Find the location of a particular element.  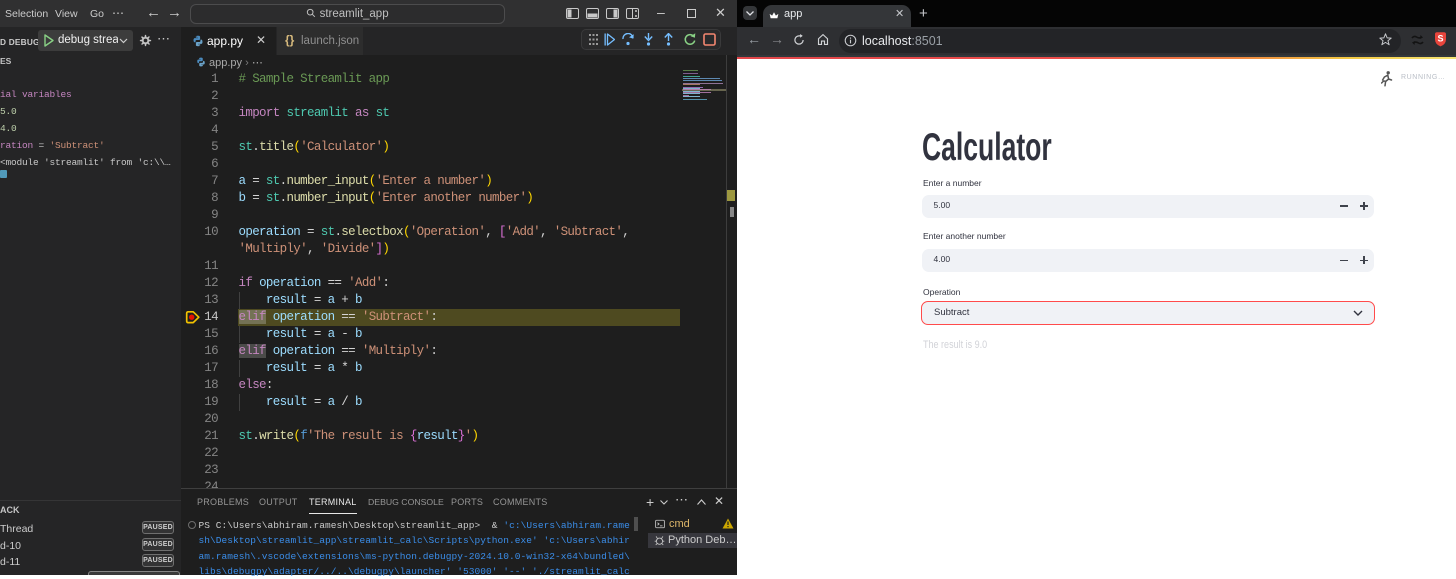

svg-text: S is located at coordinates (1440, 39).